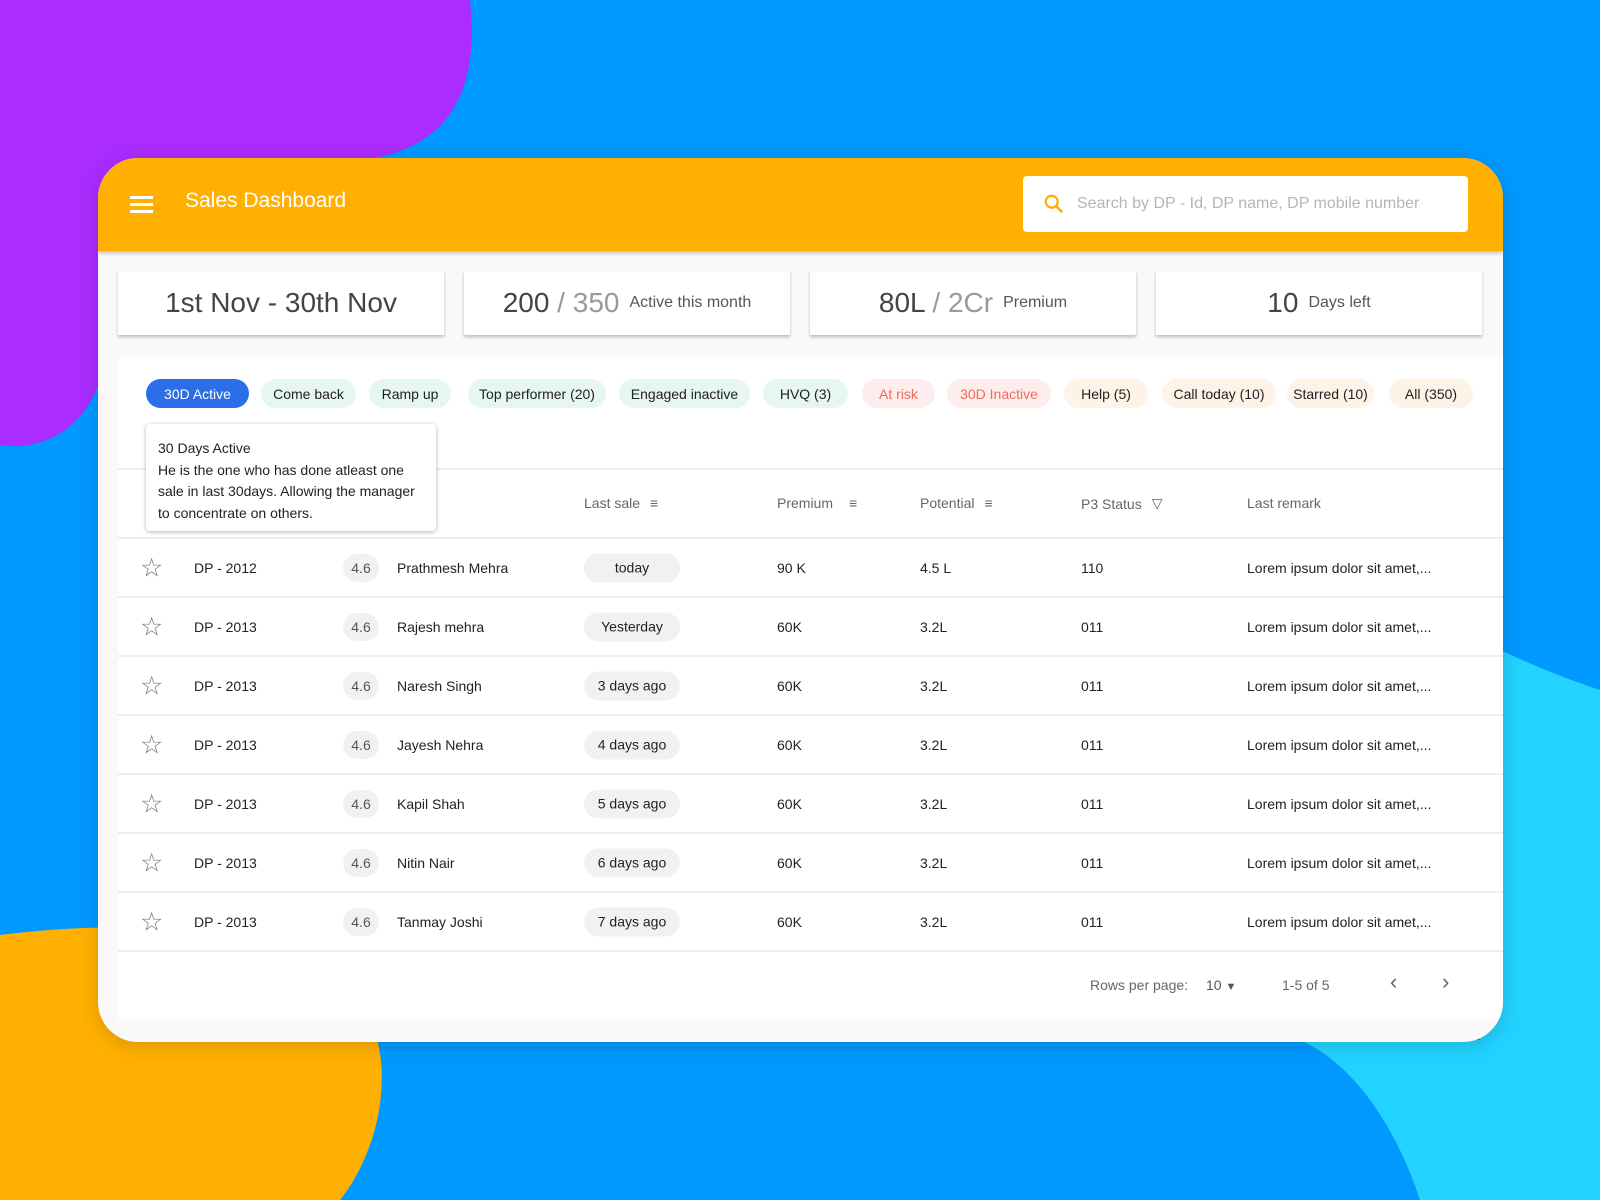 The height and width of the screenshot is (1200, 1600). I want to click on date-range: 1st Nov - 30th Nov, so click(281, 302).